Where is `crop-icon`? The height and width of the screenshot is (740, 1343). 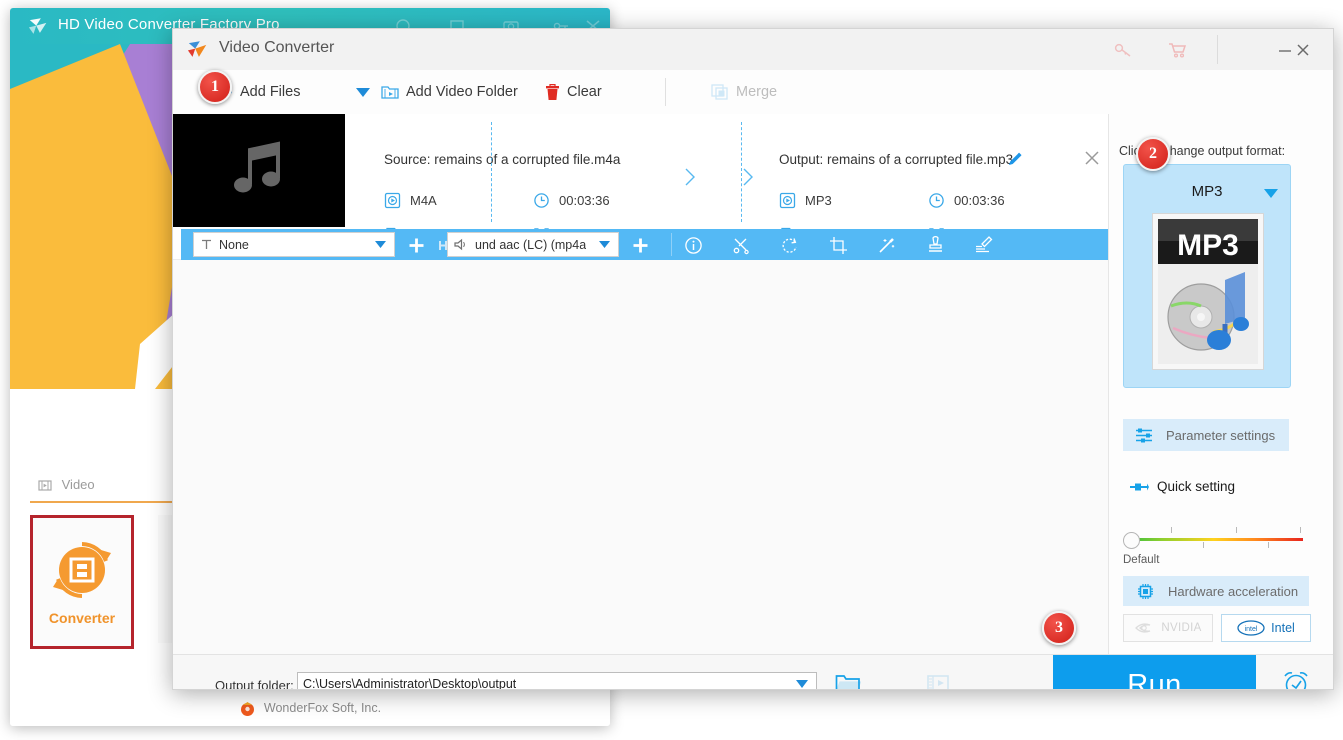 crop-icon is located at coordinates (838, 245).